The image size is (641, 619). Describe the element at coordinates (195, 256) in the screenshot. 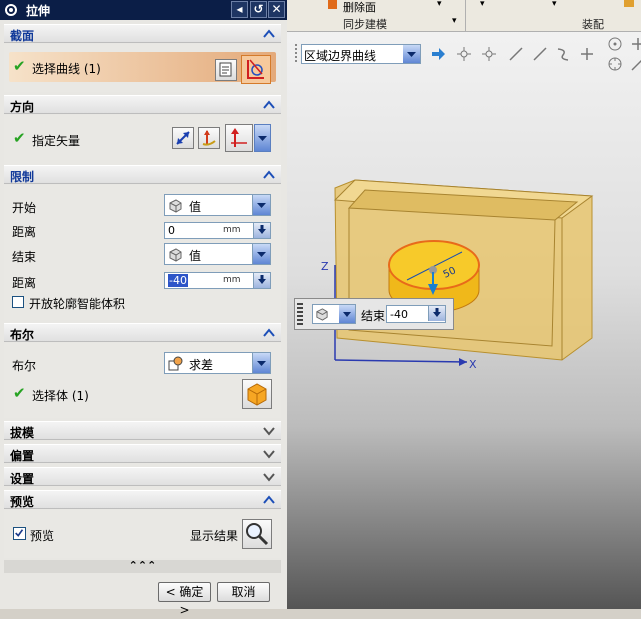

I see `end-option-value: 值` at that location.